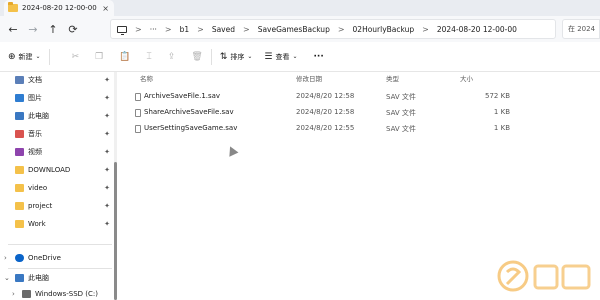 The image size is (600, 300). I want to click on column-header-name: 名称, so click(146, 79).